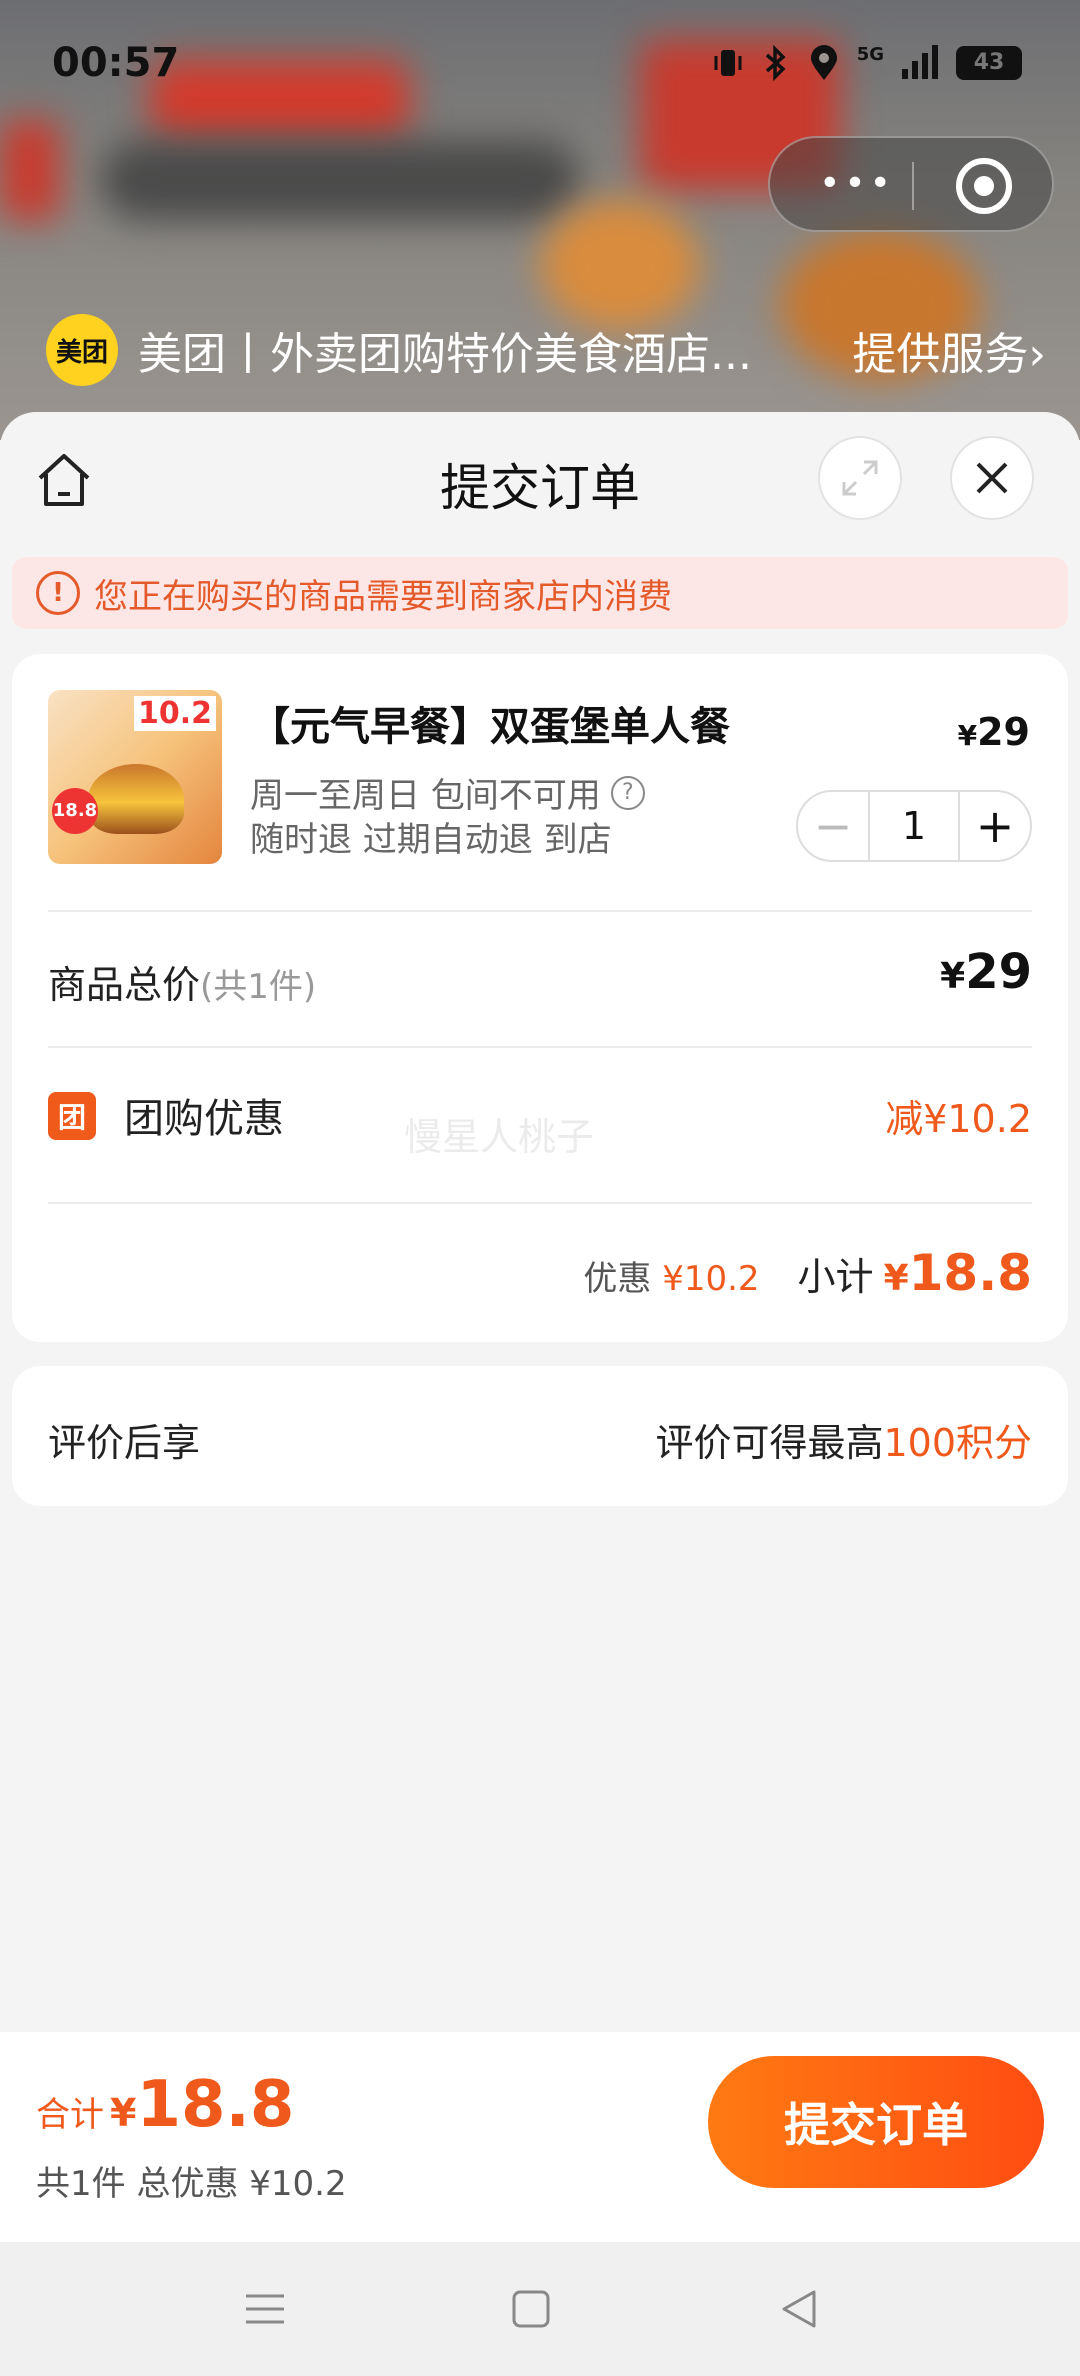 This screenshot has height=2376, width=1080. What do you see at coordinates (876, 2122) in the screenshot?
I see `submit-order-button: 提交订单` at bounding box center [876, 2122].